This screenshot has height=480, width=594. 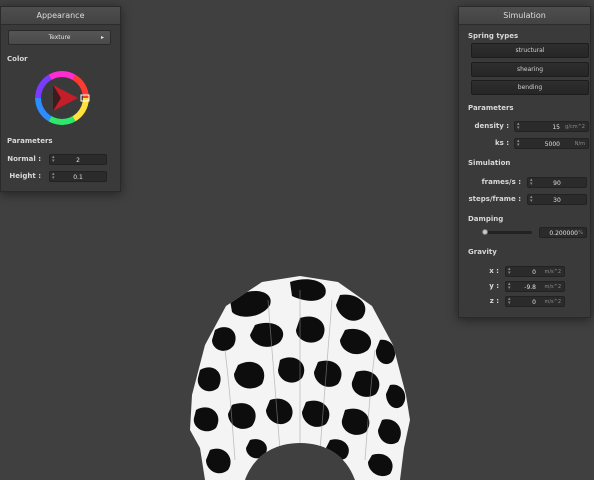 What do you see at coordinates (552, 302) in the screenshot?
I see `gravity-z-unit: m/s^2` at bounding box center [552, 302].